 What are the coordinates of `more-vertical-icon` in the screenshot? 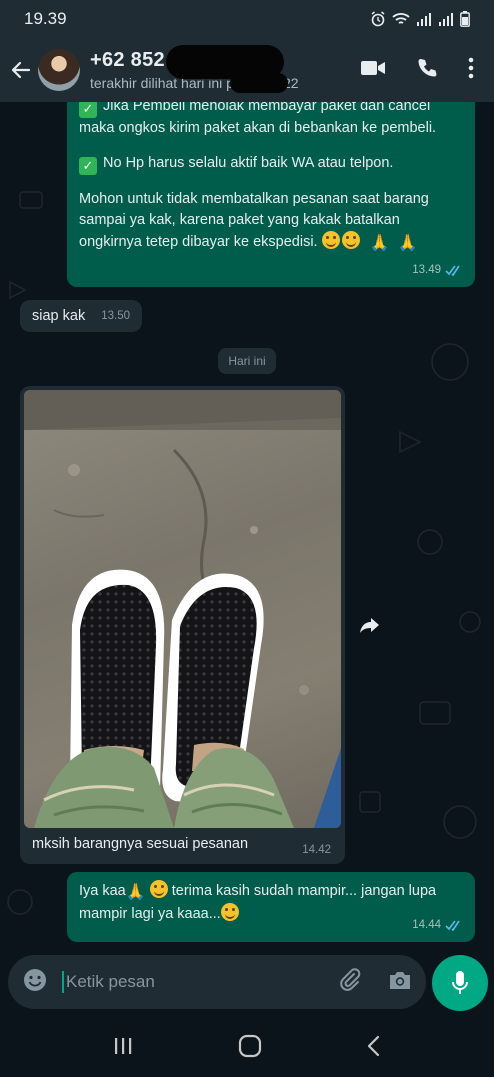 It's located at (471, 67).